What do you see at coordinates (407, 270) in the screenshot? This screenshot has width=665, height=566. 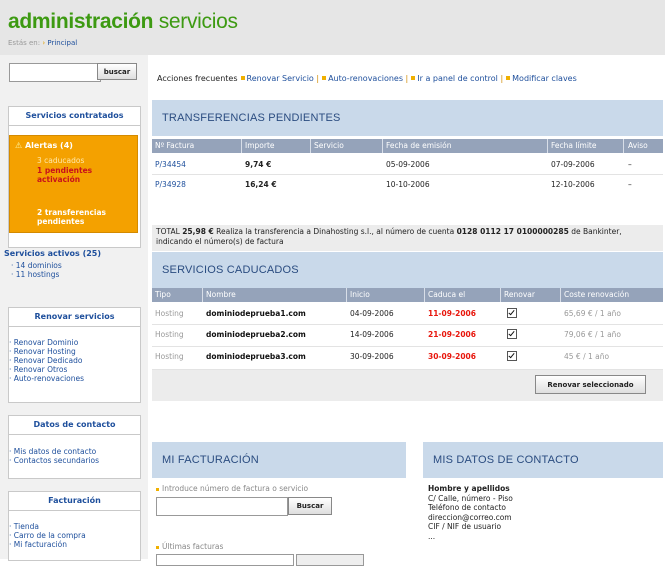 I see `expired-panel-header: SERVICIOS CADUCADOS` at bounding box center [407, 270].